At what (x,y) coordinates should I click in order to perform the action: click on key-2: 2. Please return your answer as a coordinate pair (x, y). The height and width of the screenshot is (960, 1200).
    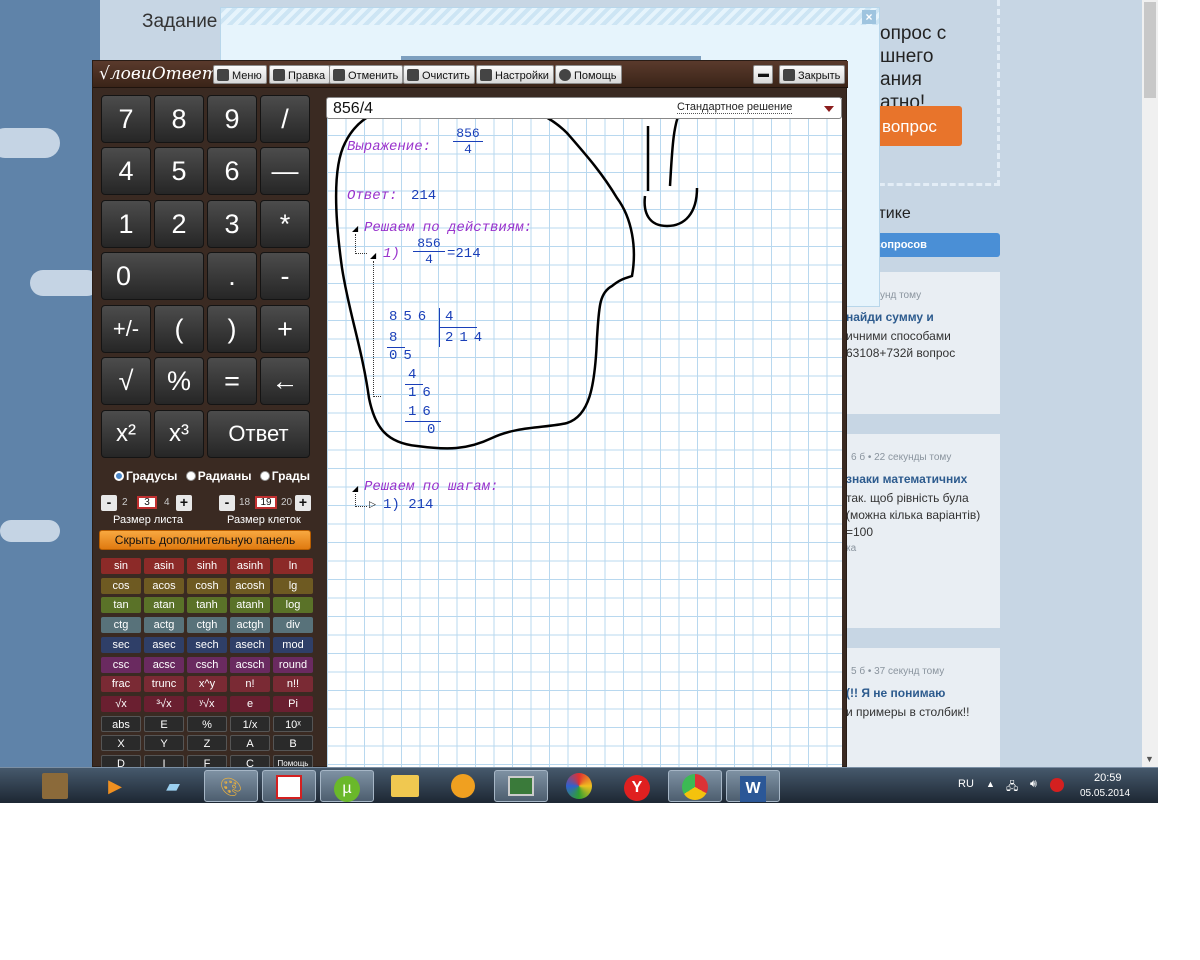
    Looking at the image, I should click on (179, 224).